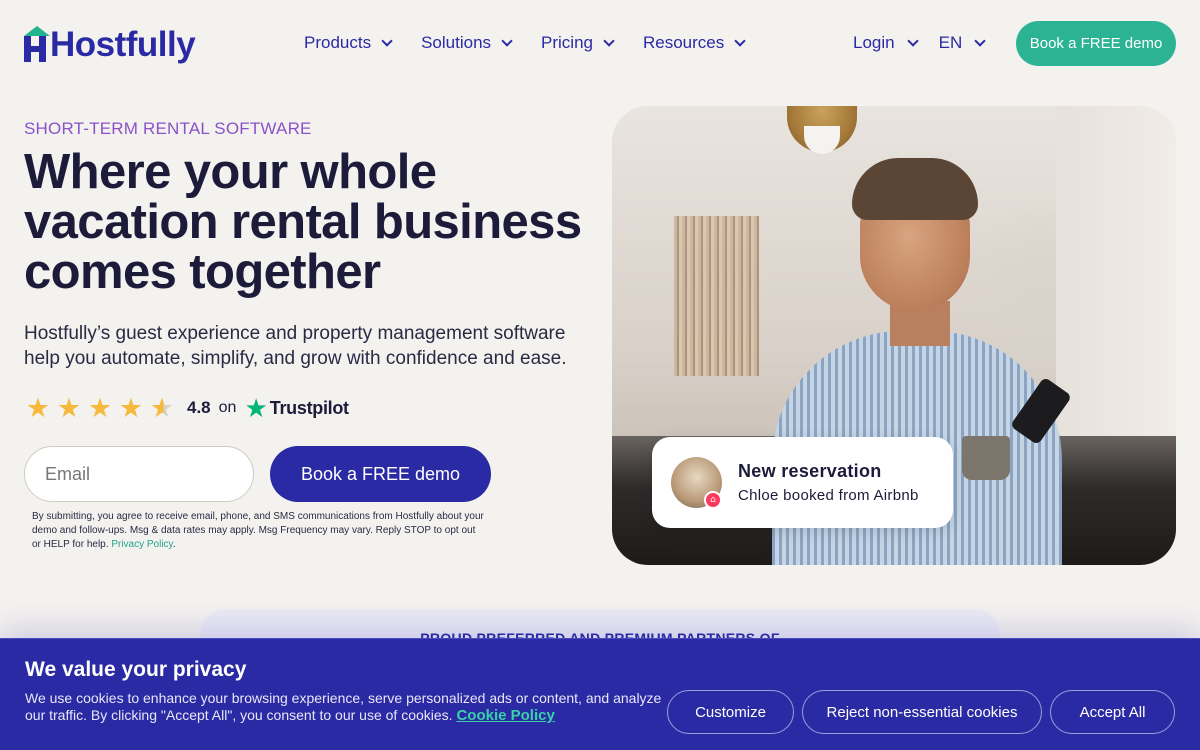  I want to click on trustpilot-rating: ★ ★ ★ ★ ★ 4.8 on ★ Trustpilot, so click(186, 408).